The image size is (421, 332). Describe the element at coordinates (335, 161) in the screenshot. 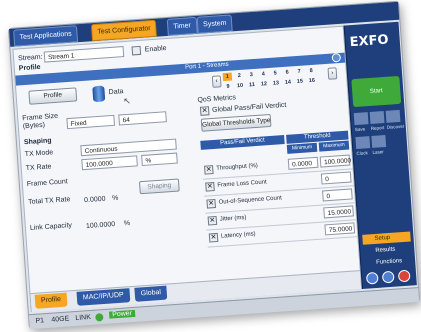

I see `threshold-max-input: 100.0000` at that location.